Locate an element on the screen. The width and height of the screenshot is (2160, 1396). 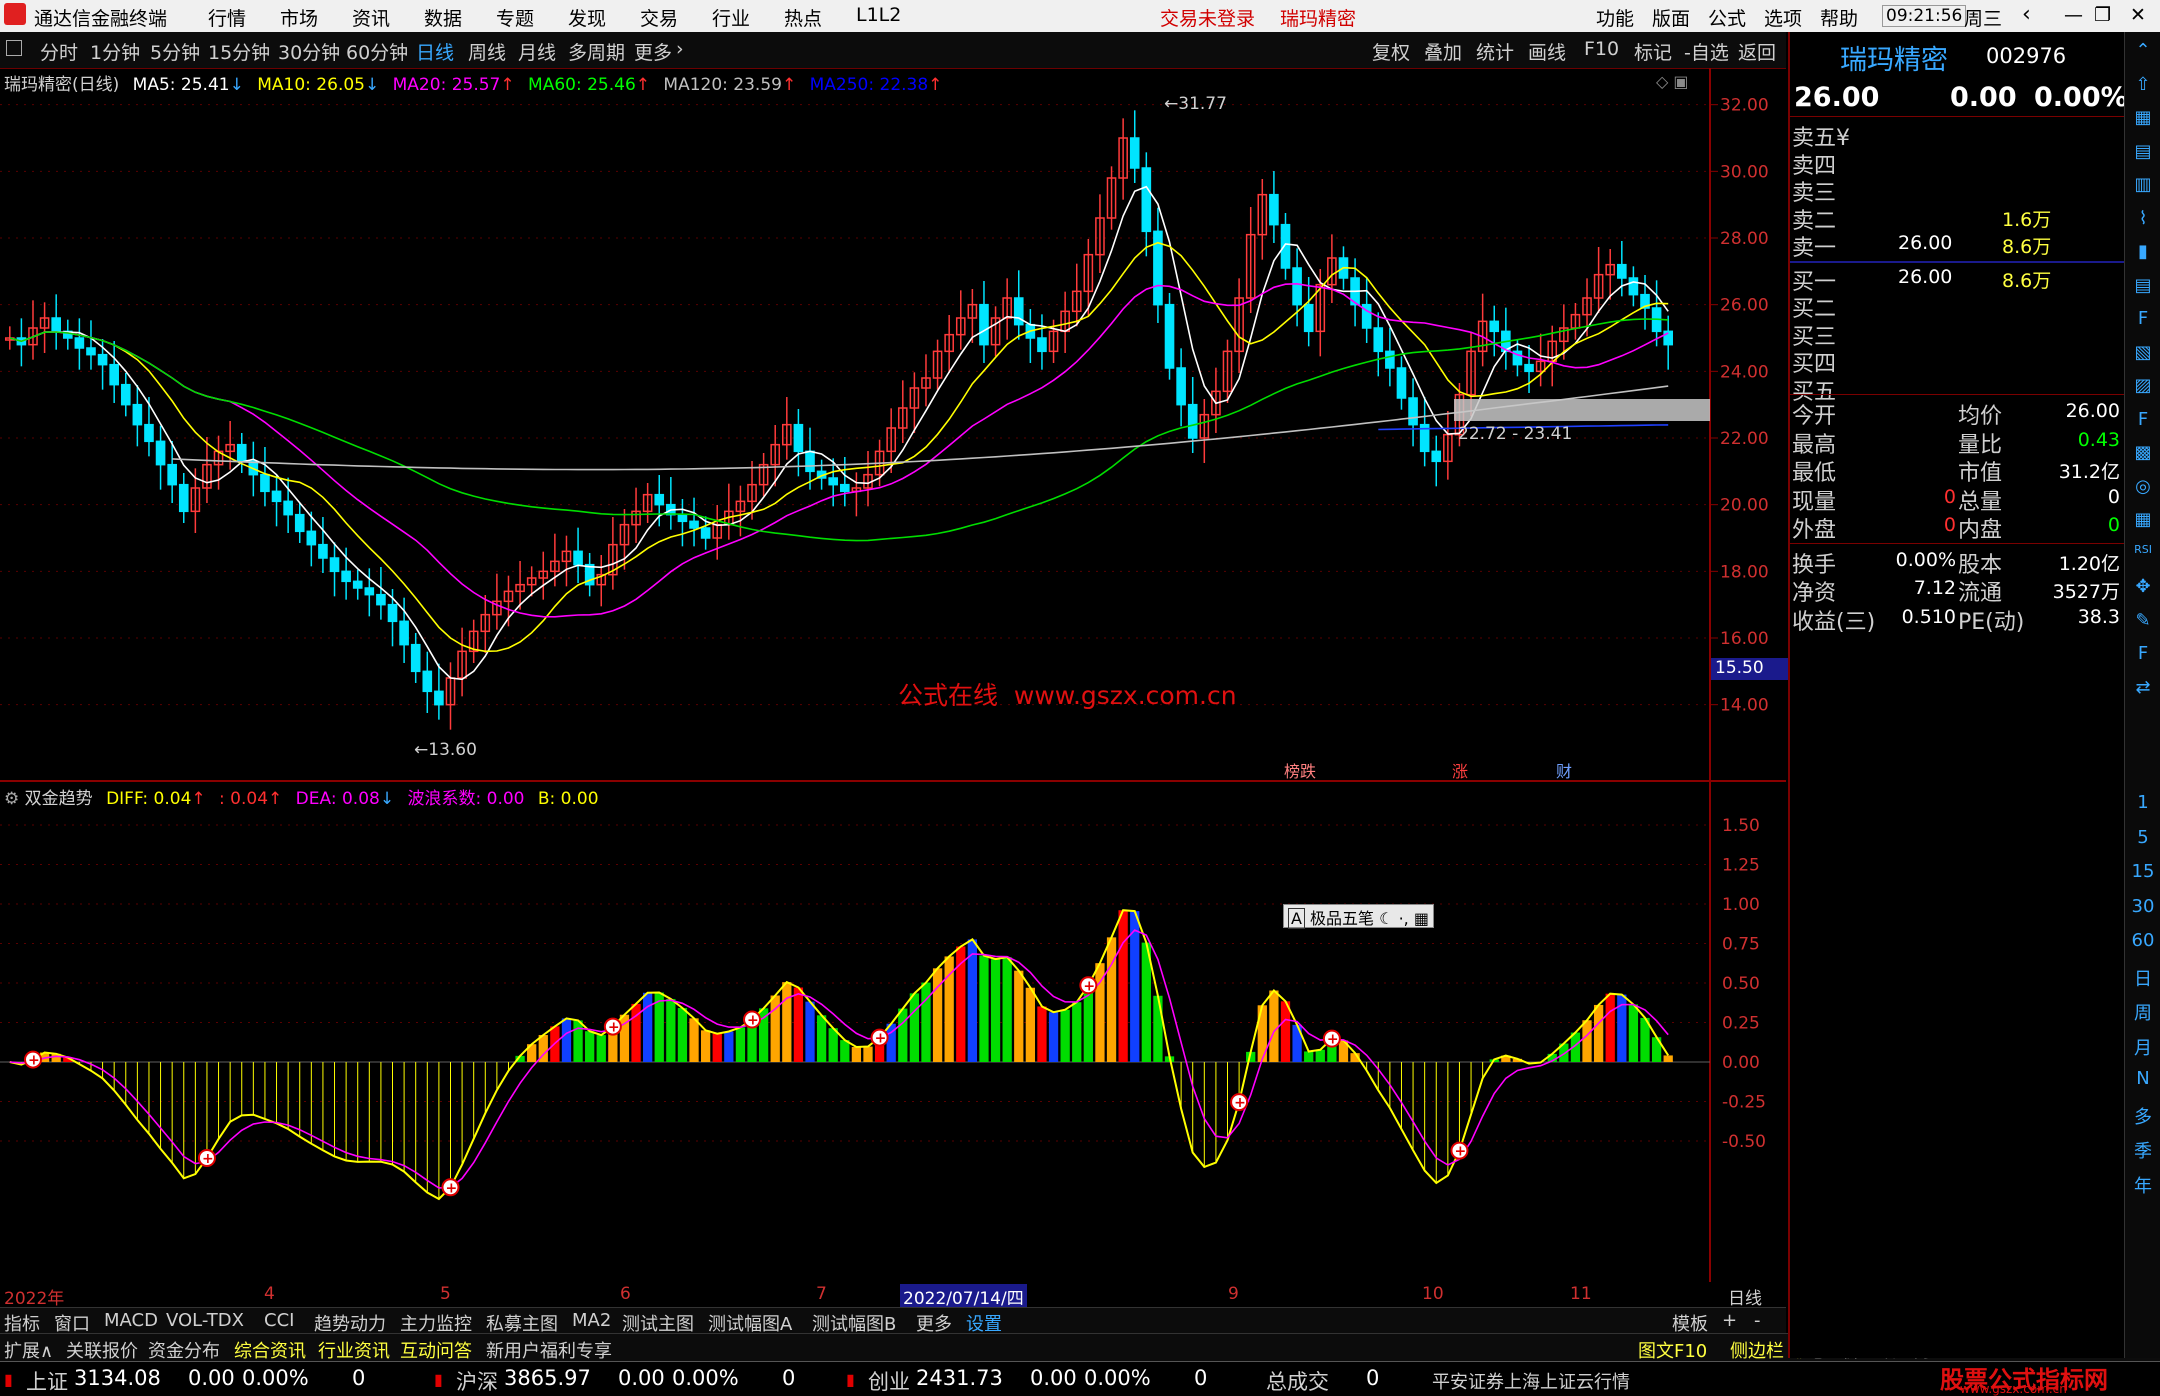
menu-item-hangqing: 行情 is located at coordinates (227, 17).